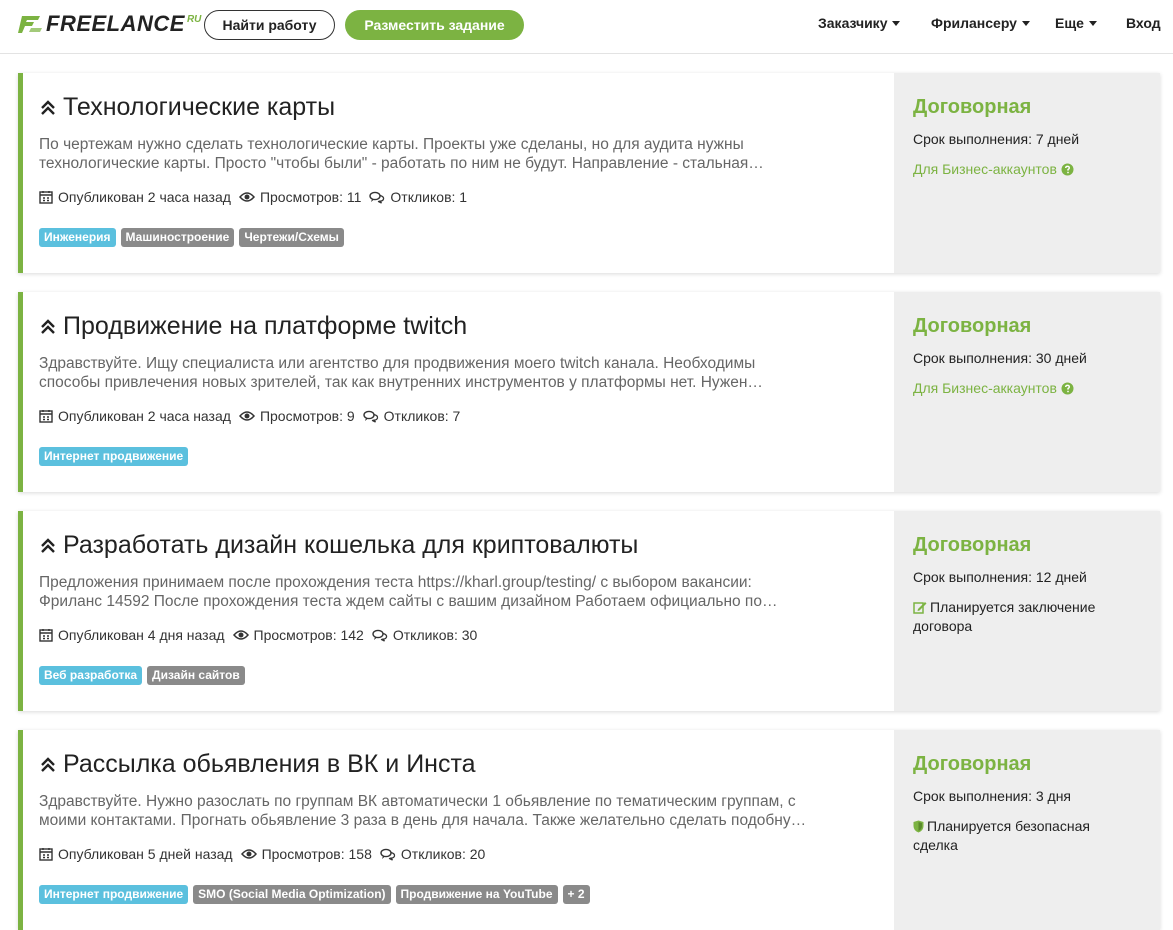 The height and width of the screenshot is (930, 1173). What do you see at coordinates (265, 326) in the screenshot?
I see `task-title-text: Продвижение на платформе twitch` at bounding box center [265, 326].